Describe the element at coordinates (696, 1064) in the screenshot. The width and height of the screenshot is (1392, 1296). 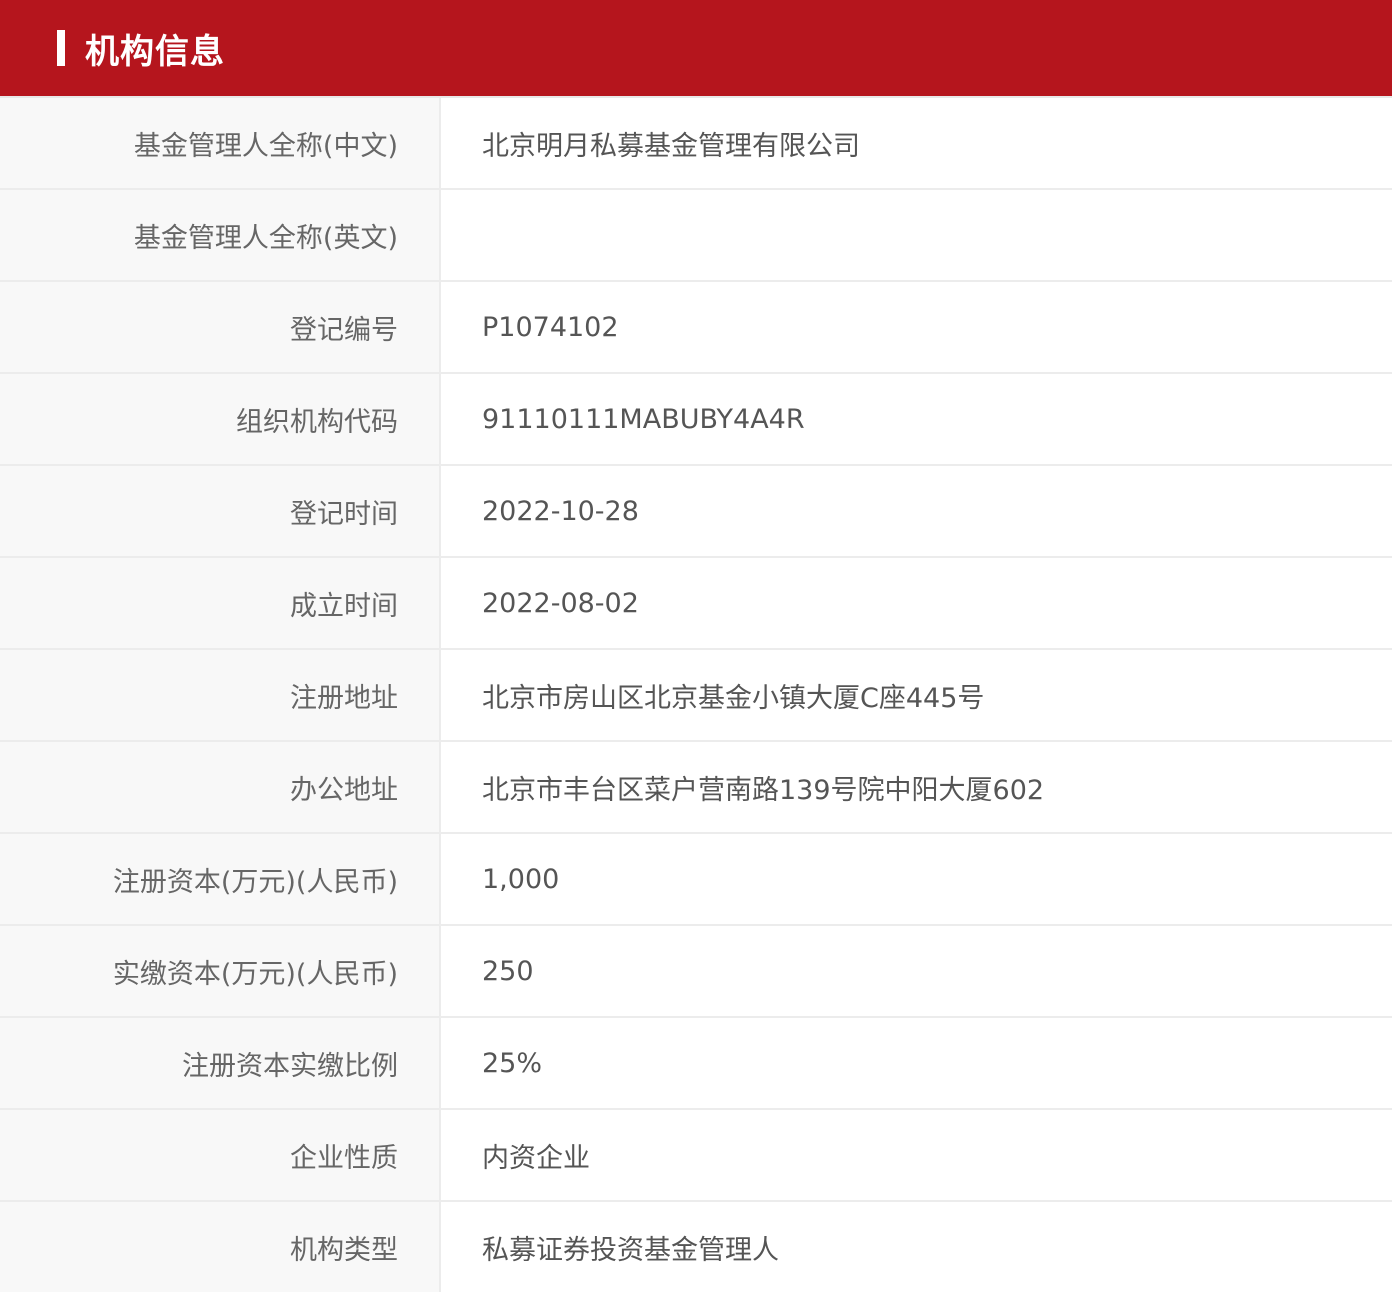
I see `table-row-paid-in-ratio: 注册资本实缴比例 25%` at that location.